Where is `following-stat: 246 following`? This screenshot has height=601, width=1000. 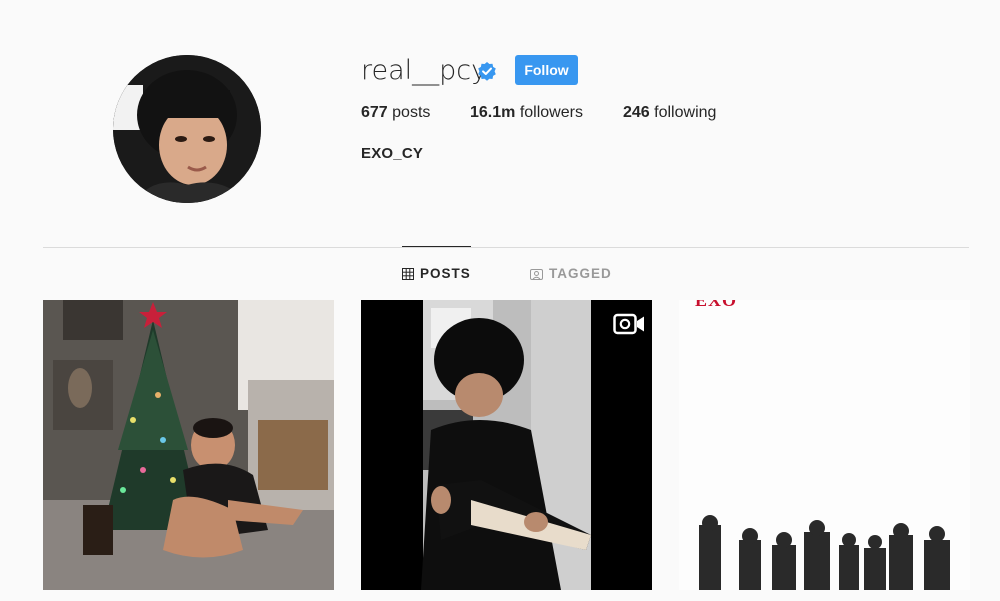 following-stat: 246 following is located at coordinates (669, 113).